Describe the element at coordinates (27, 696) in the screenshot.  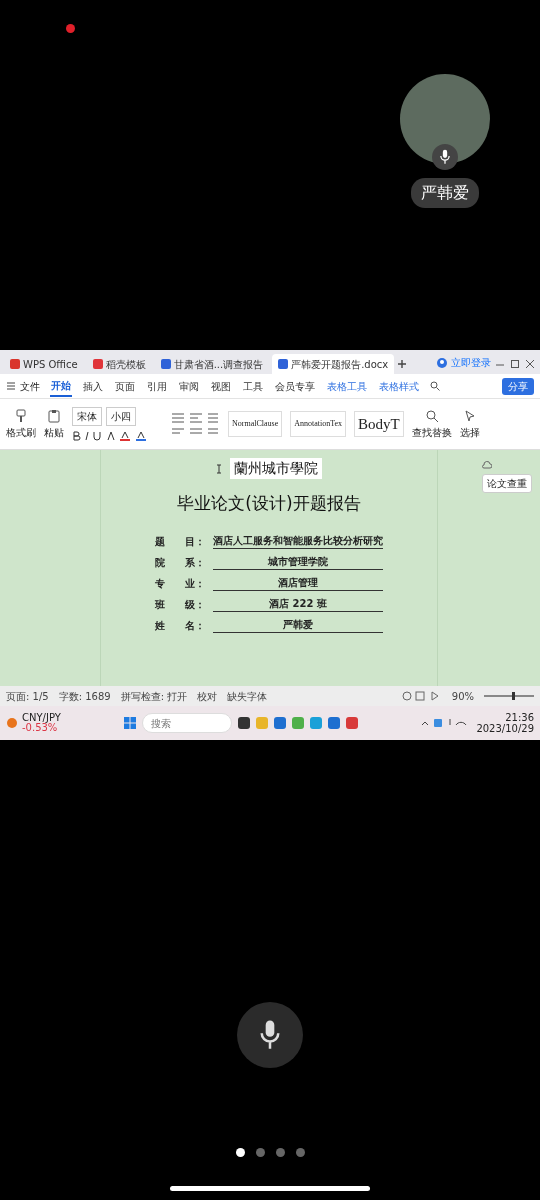
I see `status-item: 页面: 1/5` at that location.